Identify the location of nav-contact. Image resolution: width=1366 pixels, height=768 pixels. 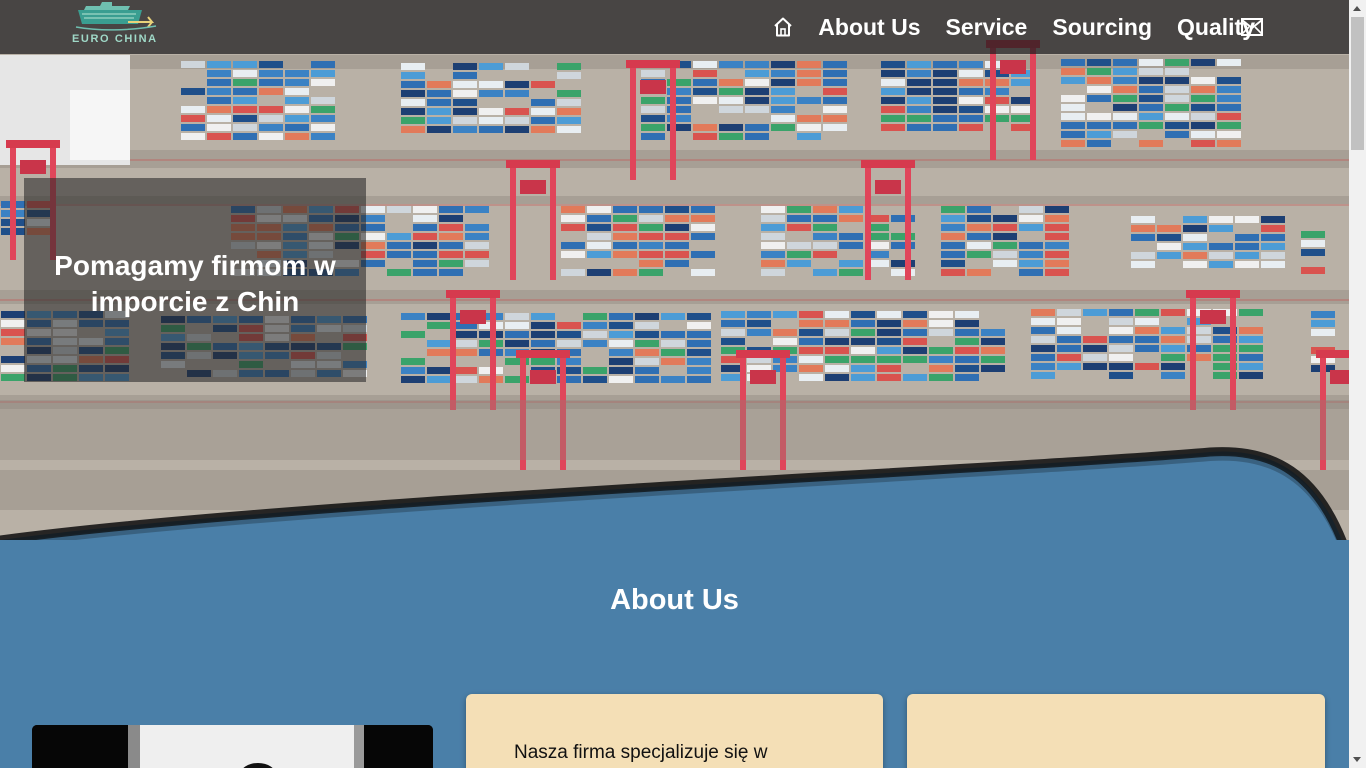
(1252, 27).